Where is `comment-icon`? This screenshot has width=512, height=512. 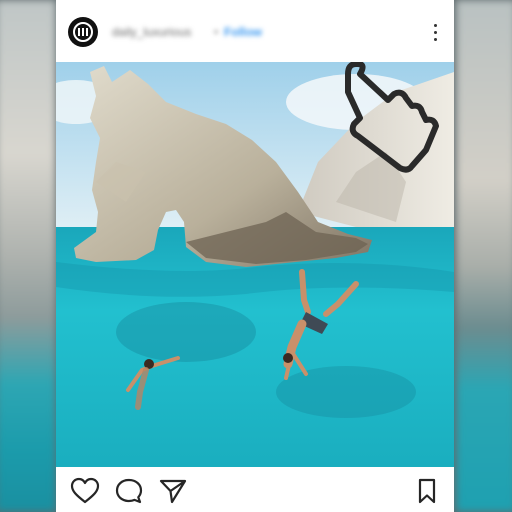 comment-icon is located at coordinates (129, 491).